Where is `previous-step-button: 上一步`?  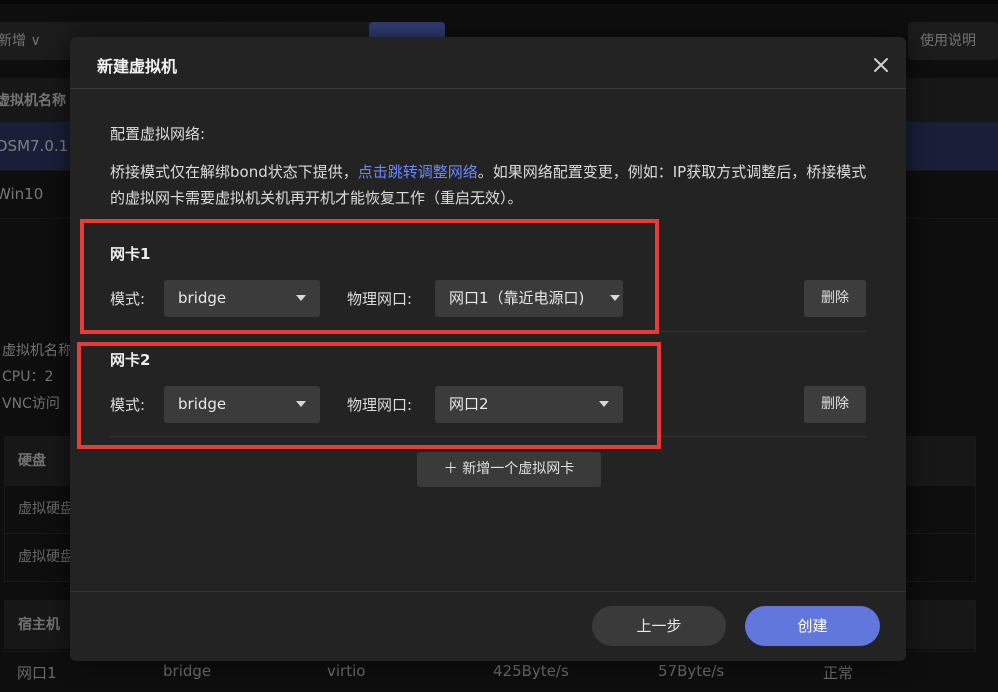 previous-step-button: 上一步 is located at coordinates (659, 626).